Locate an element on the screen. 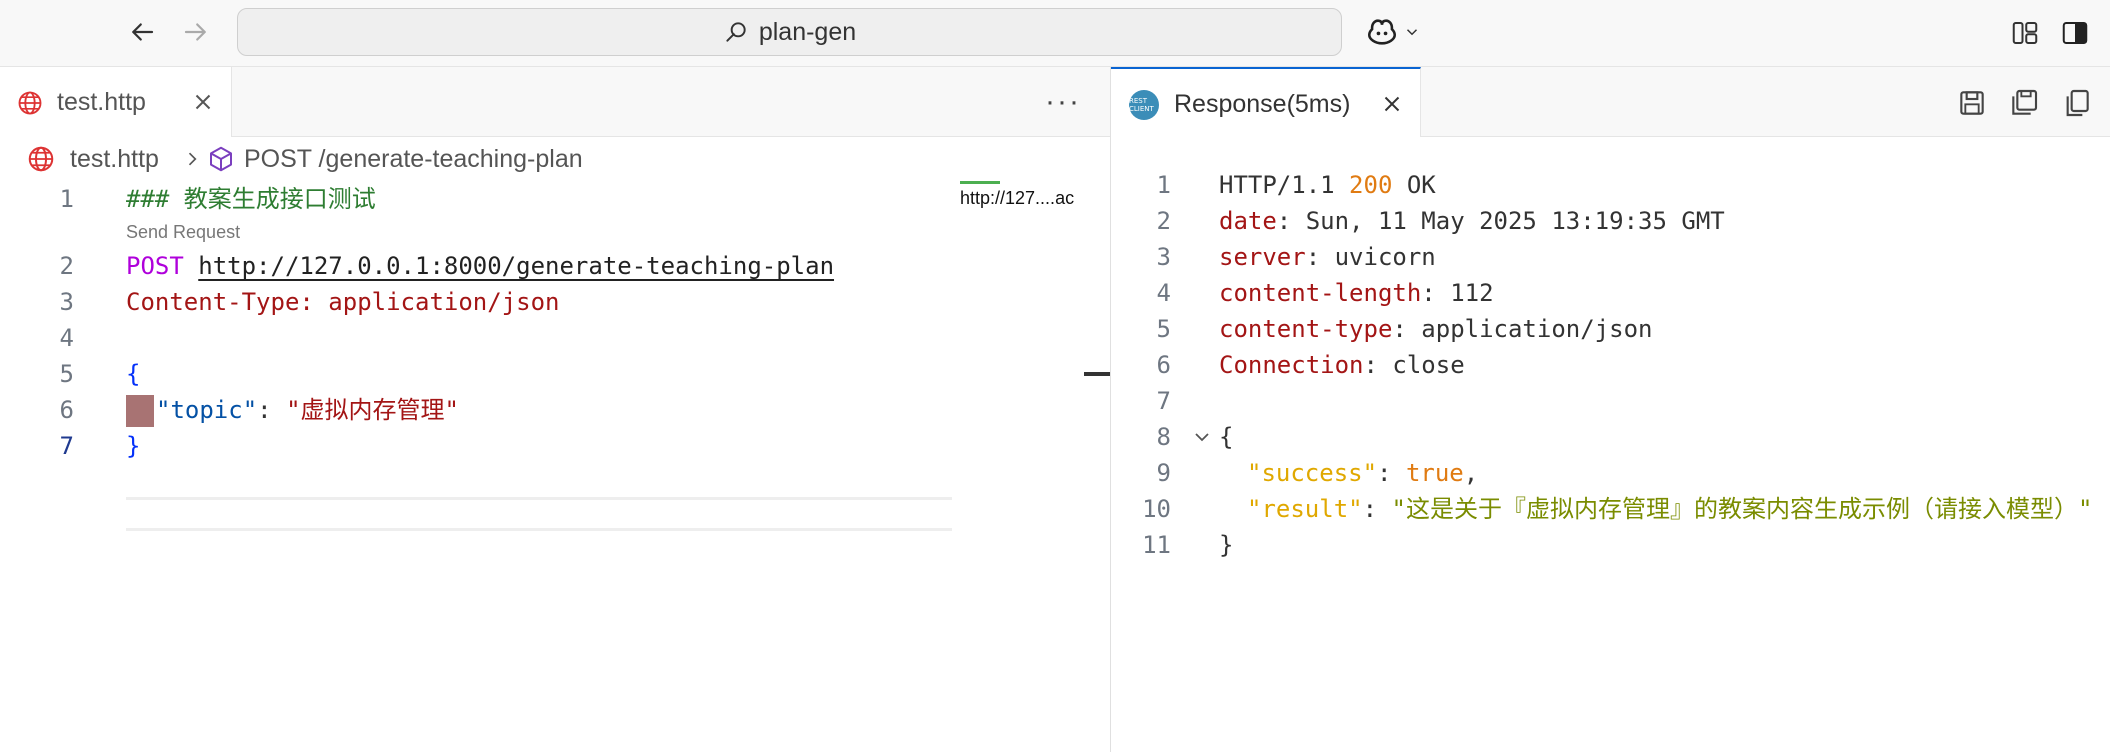  code-line: 1 ### 教案生成接口测试 is located at coordinates (480, 199).